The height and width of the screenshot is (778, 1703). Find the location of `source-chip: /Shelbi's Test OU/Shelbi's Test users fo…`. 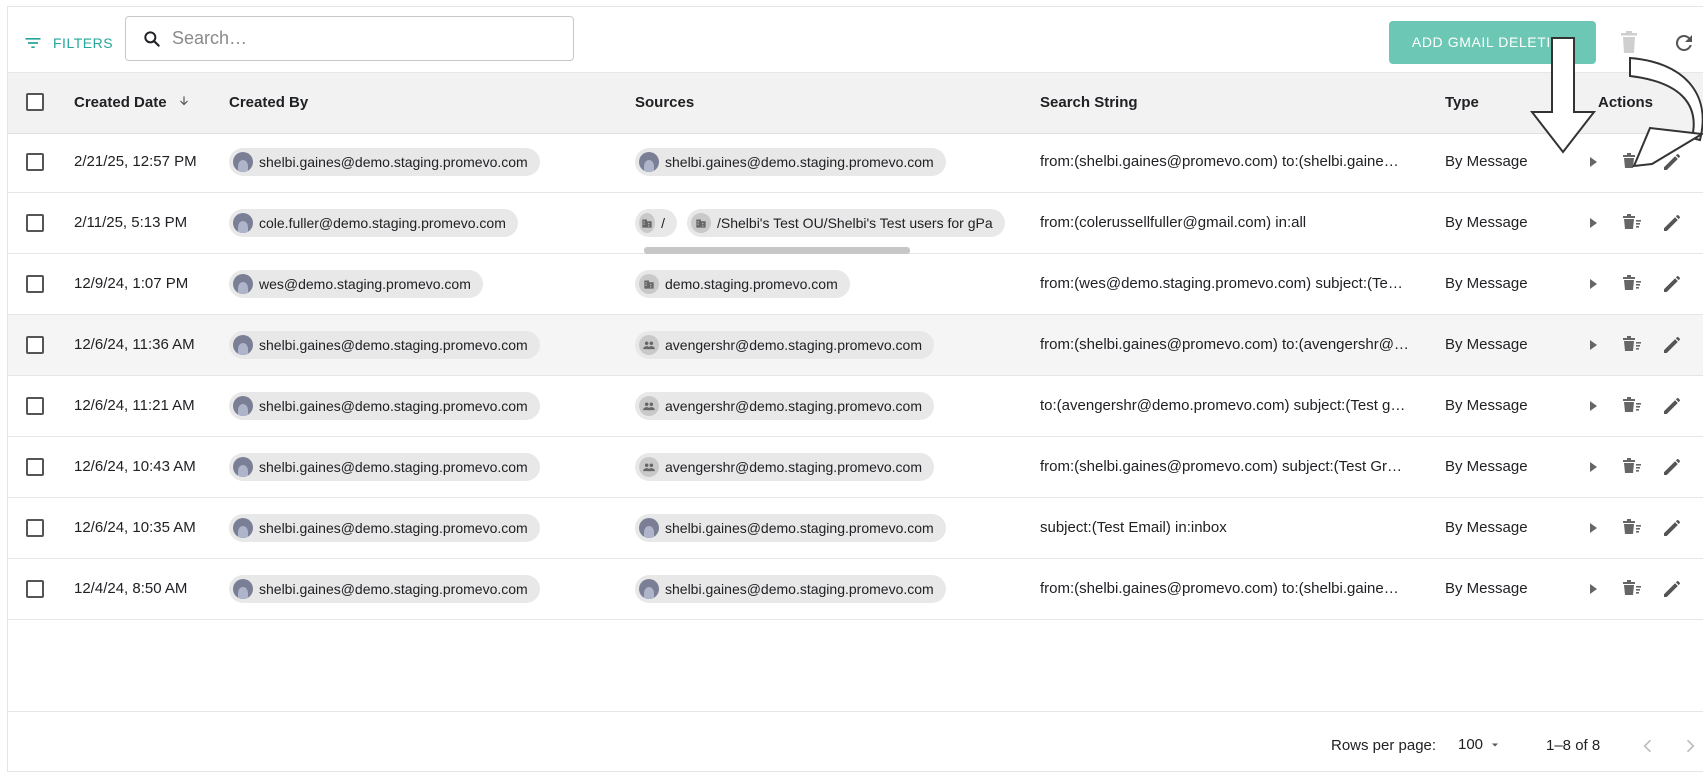

source-chip: /Shelbi's Test OU/Shelbi's Test users fo… is located at coordinates (846, 223).